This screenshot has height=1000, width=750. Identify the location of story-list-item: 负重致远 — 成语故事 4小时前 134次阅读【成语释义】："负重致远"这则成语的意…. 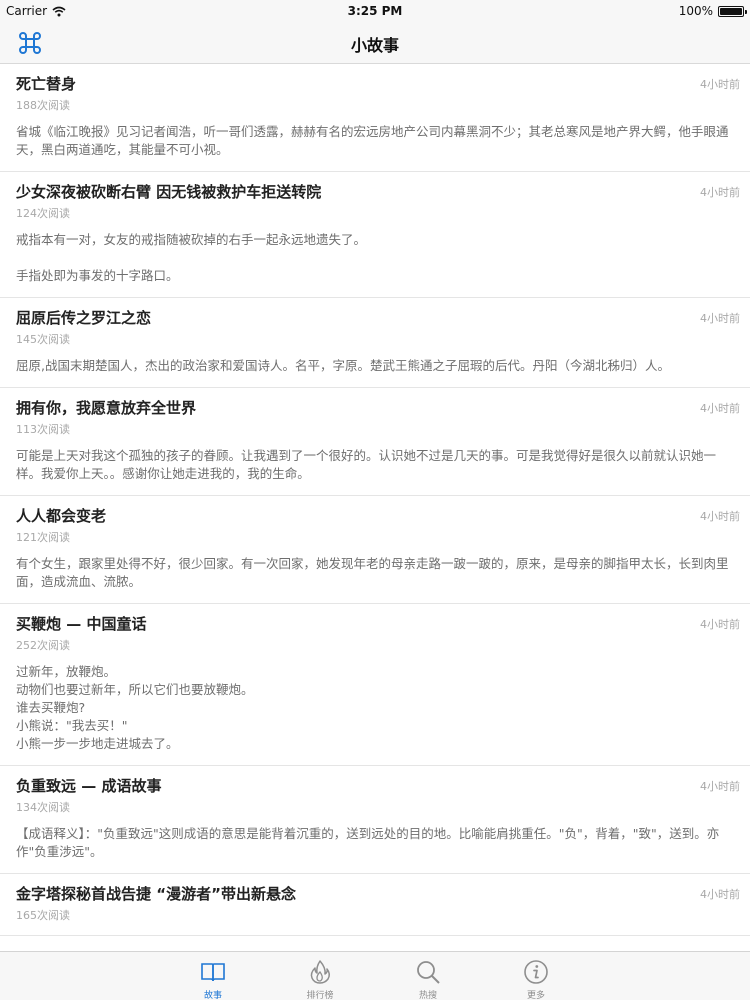
(375, 820).